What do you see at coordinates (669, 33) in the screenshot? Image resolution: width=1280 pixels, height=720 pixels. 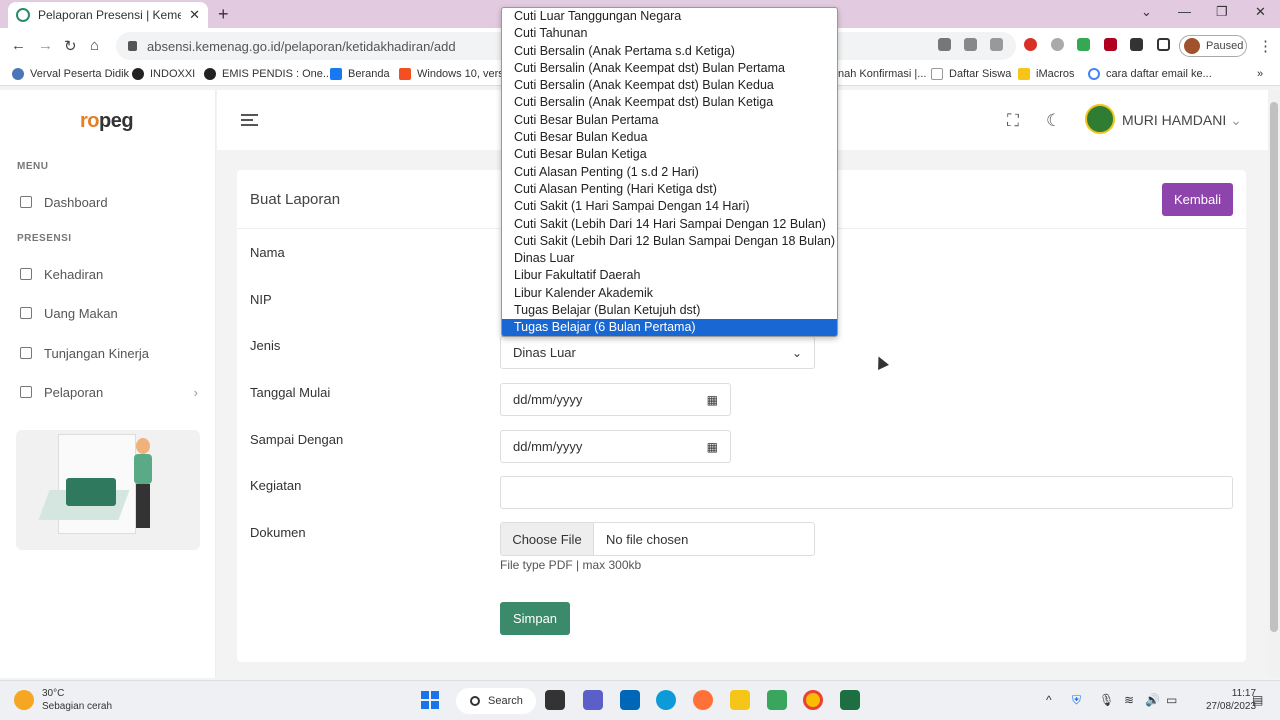 I see `dropdown-option: Cuti Tahunan` at bounding box center [669, 33].